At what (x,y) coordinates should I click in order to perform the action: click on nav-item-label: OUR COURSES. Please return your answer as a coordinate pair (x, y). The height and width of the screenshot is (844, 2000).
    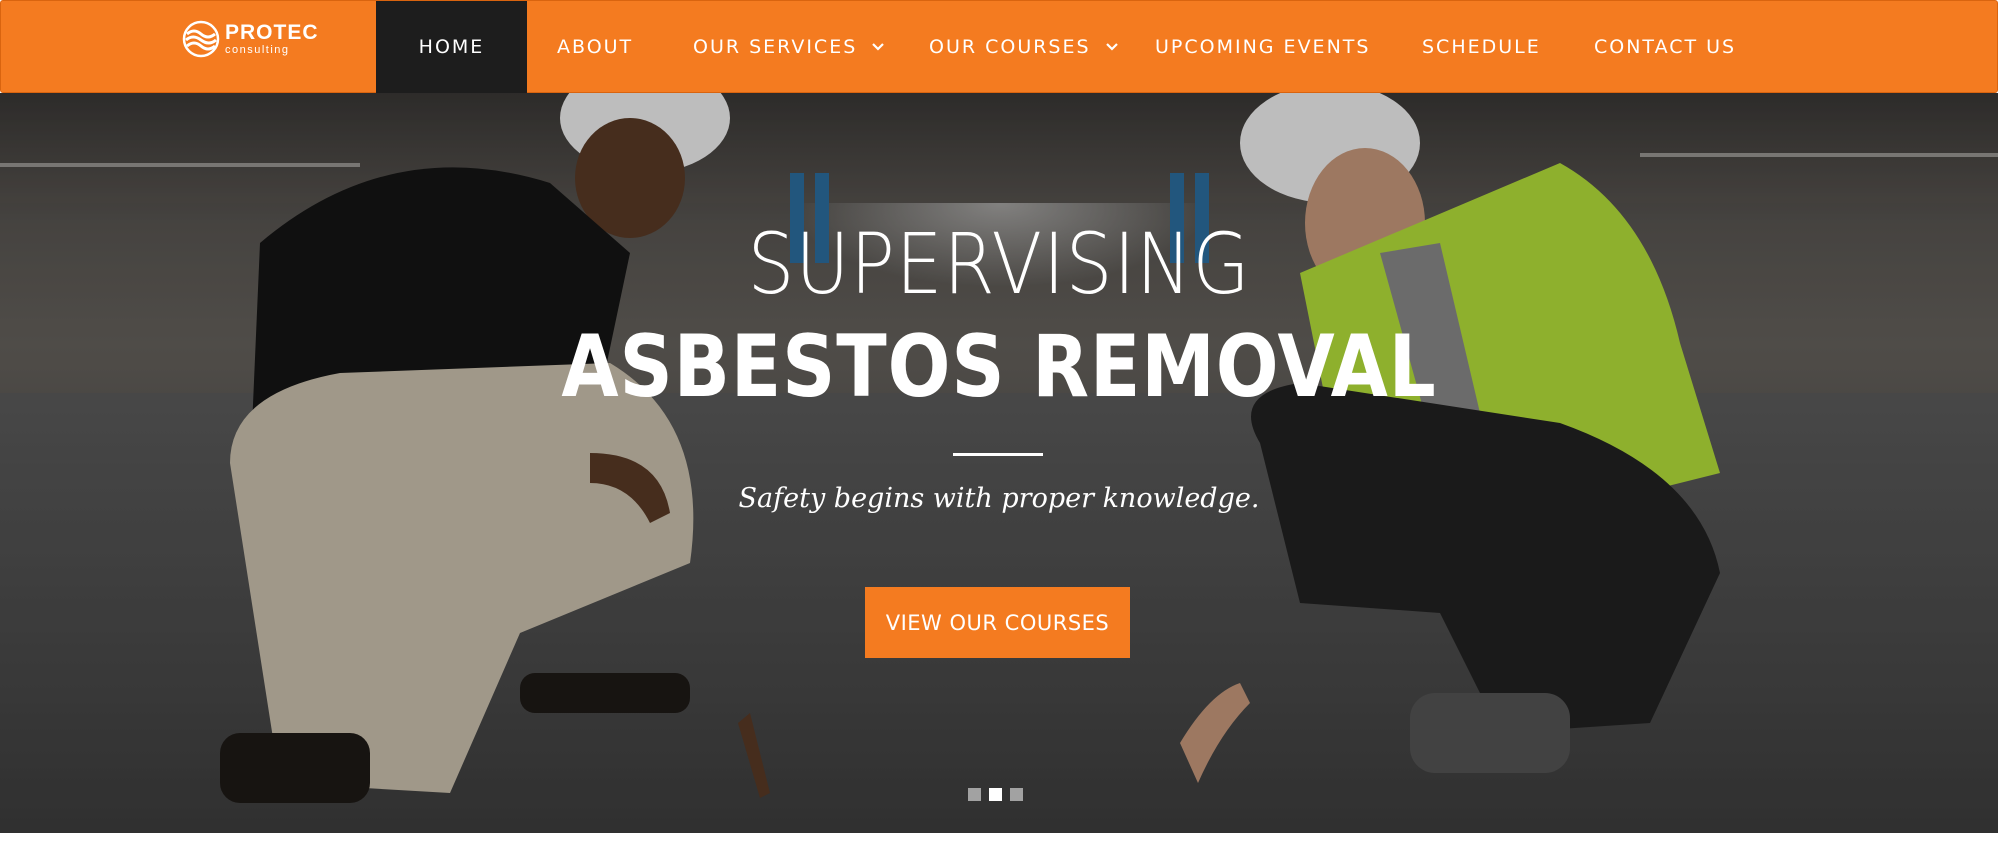
    Looking at the image, I should click on (1010, 47).